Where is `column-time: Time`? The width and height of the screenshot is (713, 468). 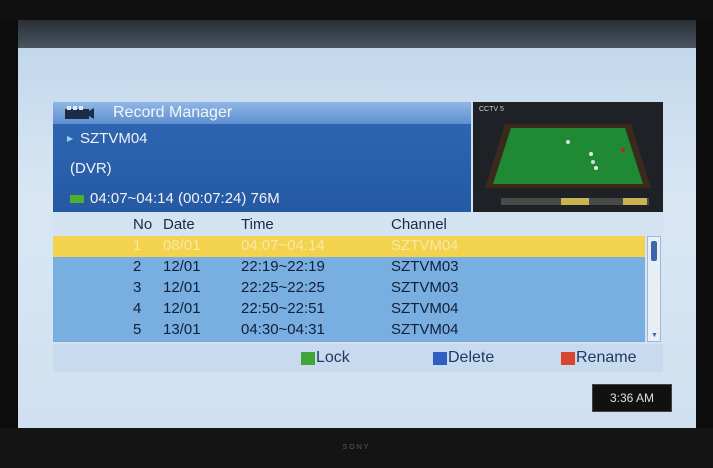 column-time: Time is located at coordinates (257, 224).